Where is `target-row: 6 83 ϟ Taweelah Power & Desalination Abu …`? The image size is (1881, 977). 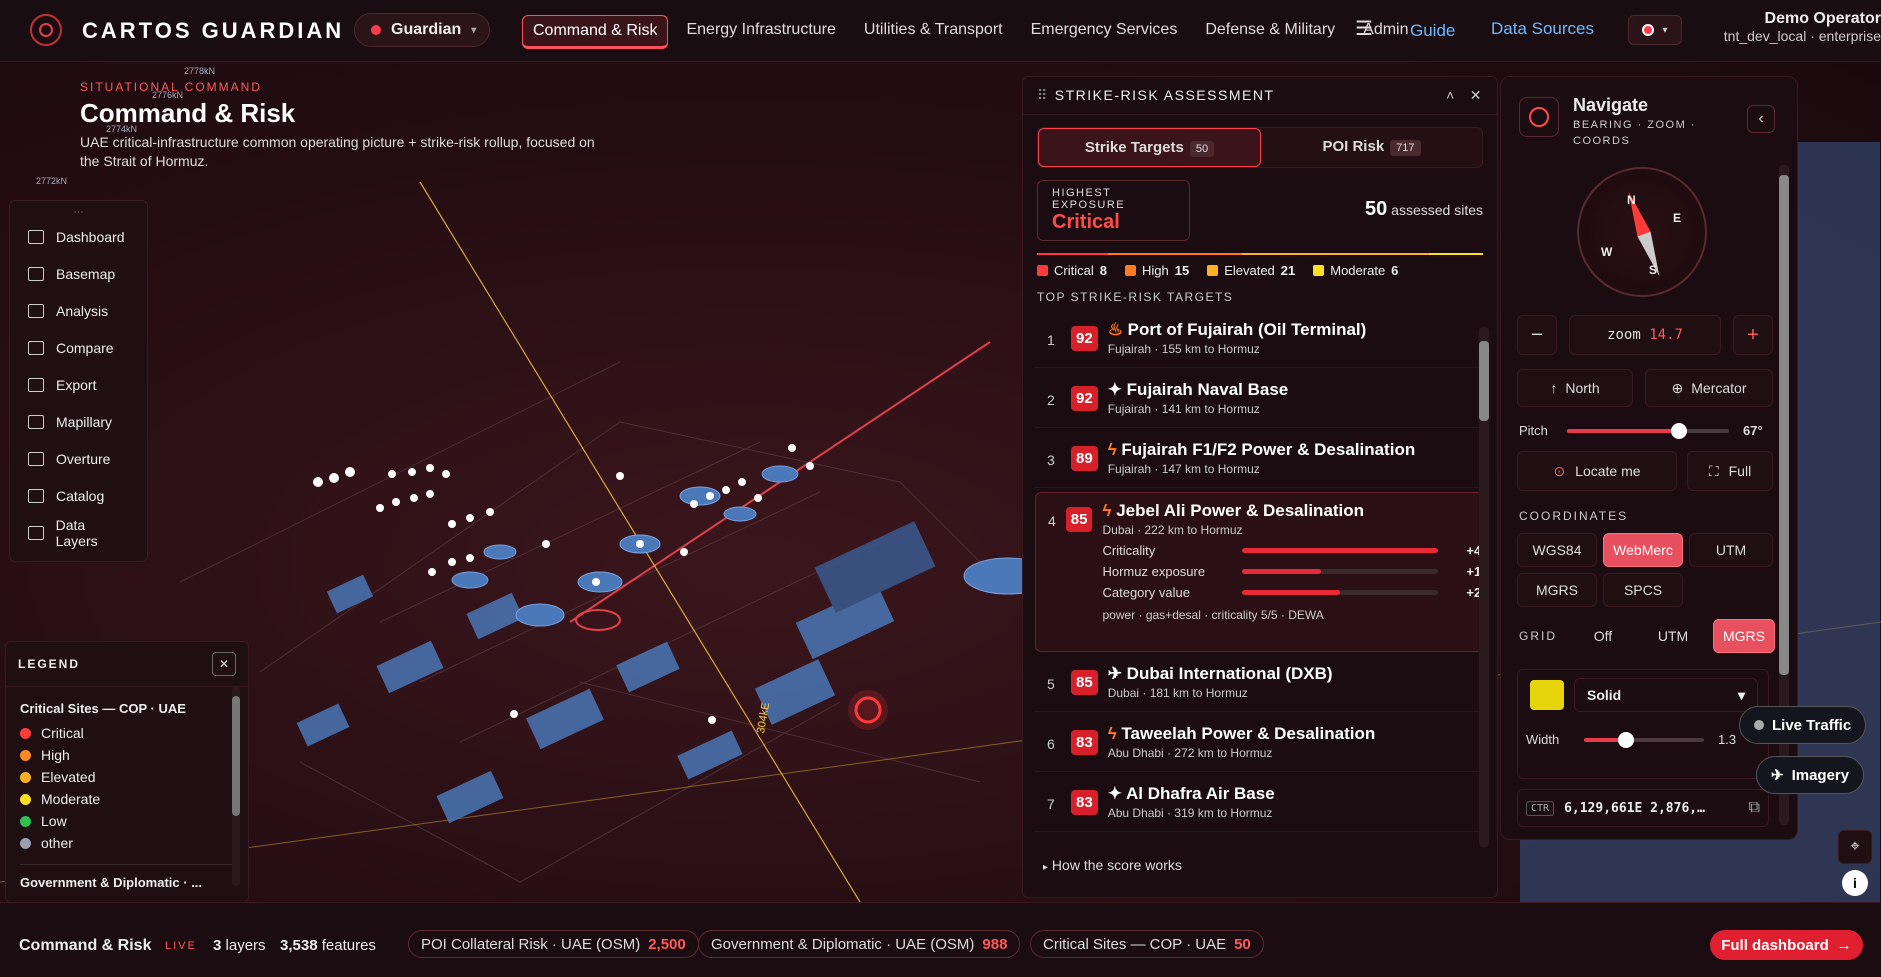 target-row: 6 83 ϟ Taweelah Power & Desalination Abu … is located at coordinates (1261, 744).